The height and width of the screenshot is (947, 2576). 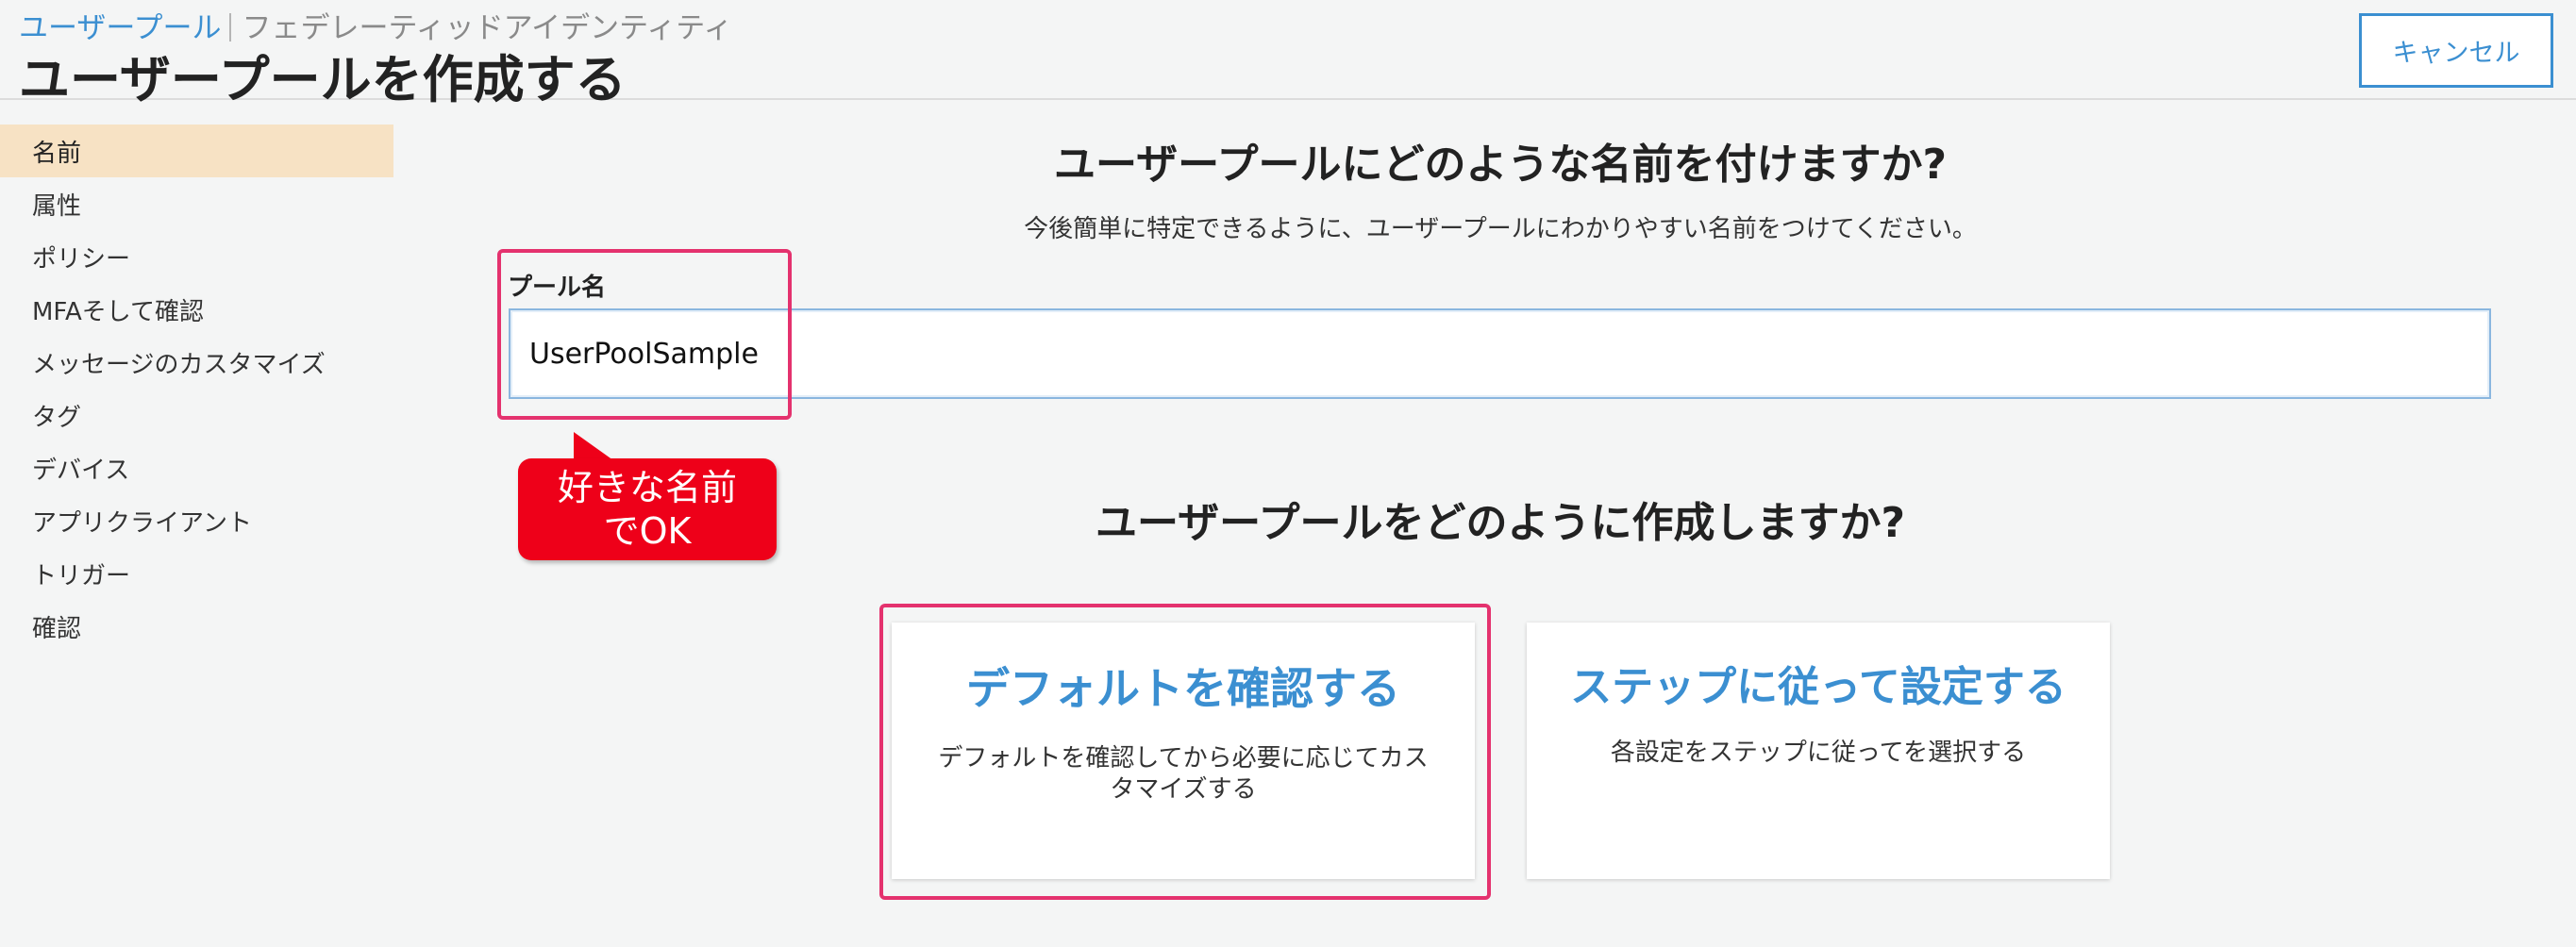 I want to click on sidebar-item-triggers: トリガー, so click(x=196, y=573).